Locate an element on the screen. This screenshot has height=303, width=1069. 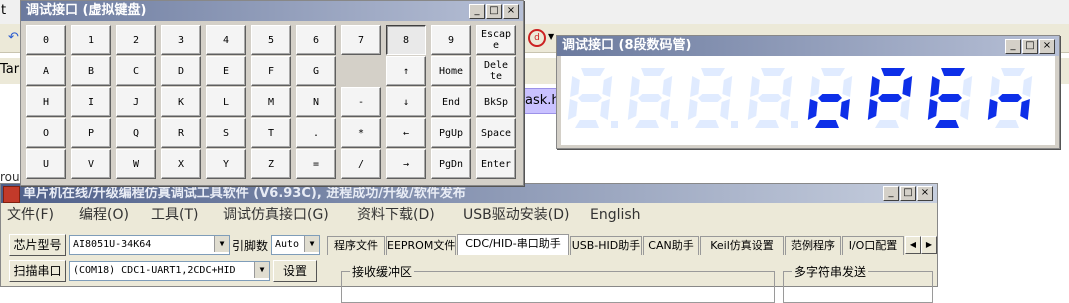
key-f: F is located at coordinates (271, 71).